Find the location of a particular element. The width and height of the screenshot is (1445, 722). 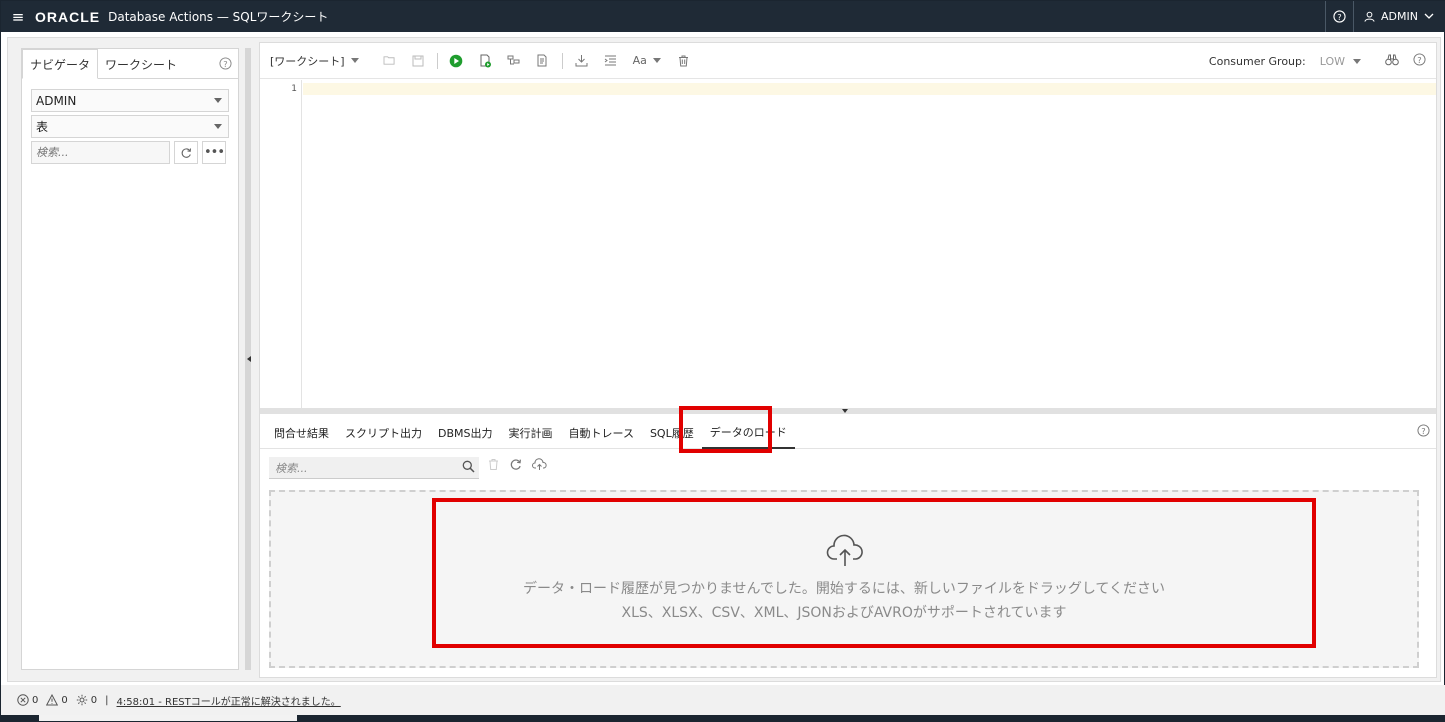

ellipsis-icon: ••• is located at coordinates (214, 152).